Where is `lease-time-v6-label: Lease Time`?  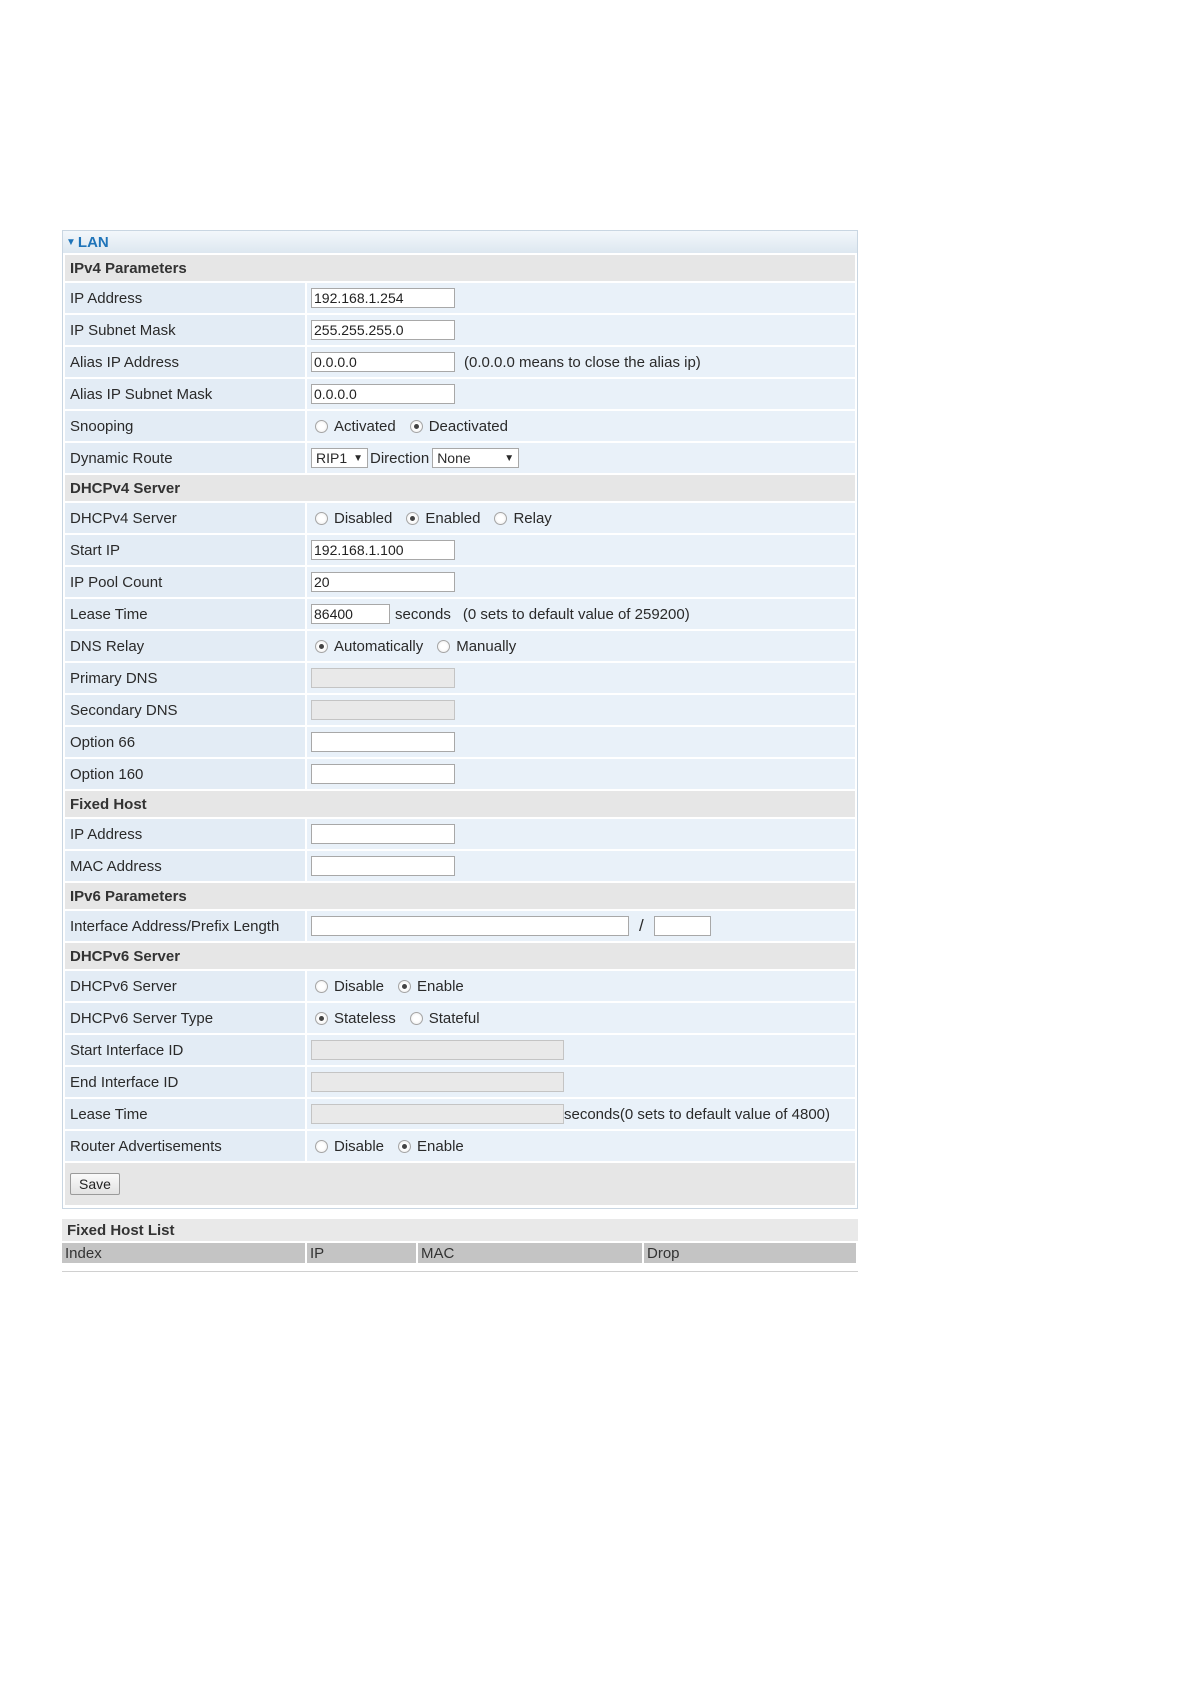 lease-time-v6-label: Lease Time is located at coordinates (185, 1114).